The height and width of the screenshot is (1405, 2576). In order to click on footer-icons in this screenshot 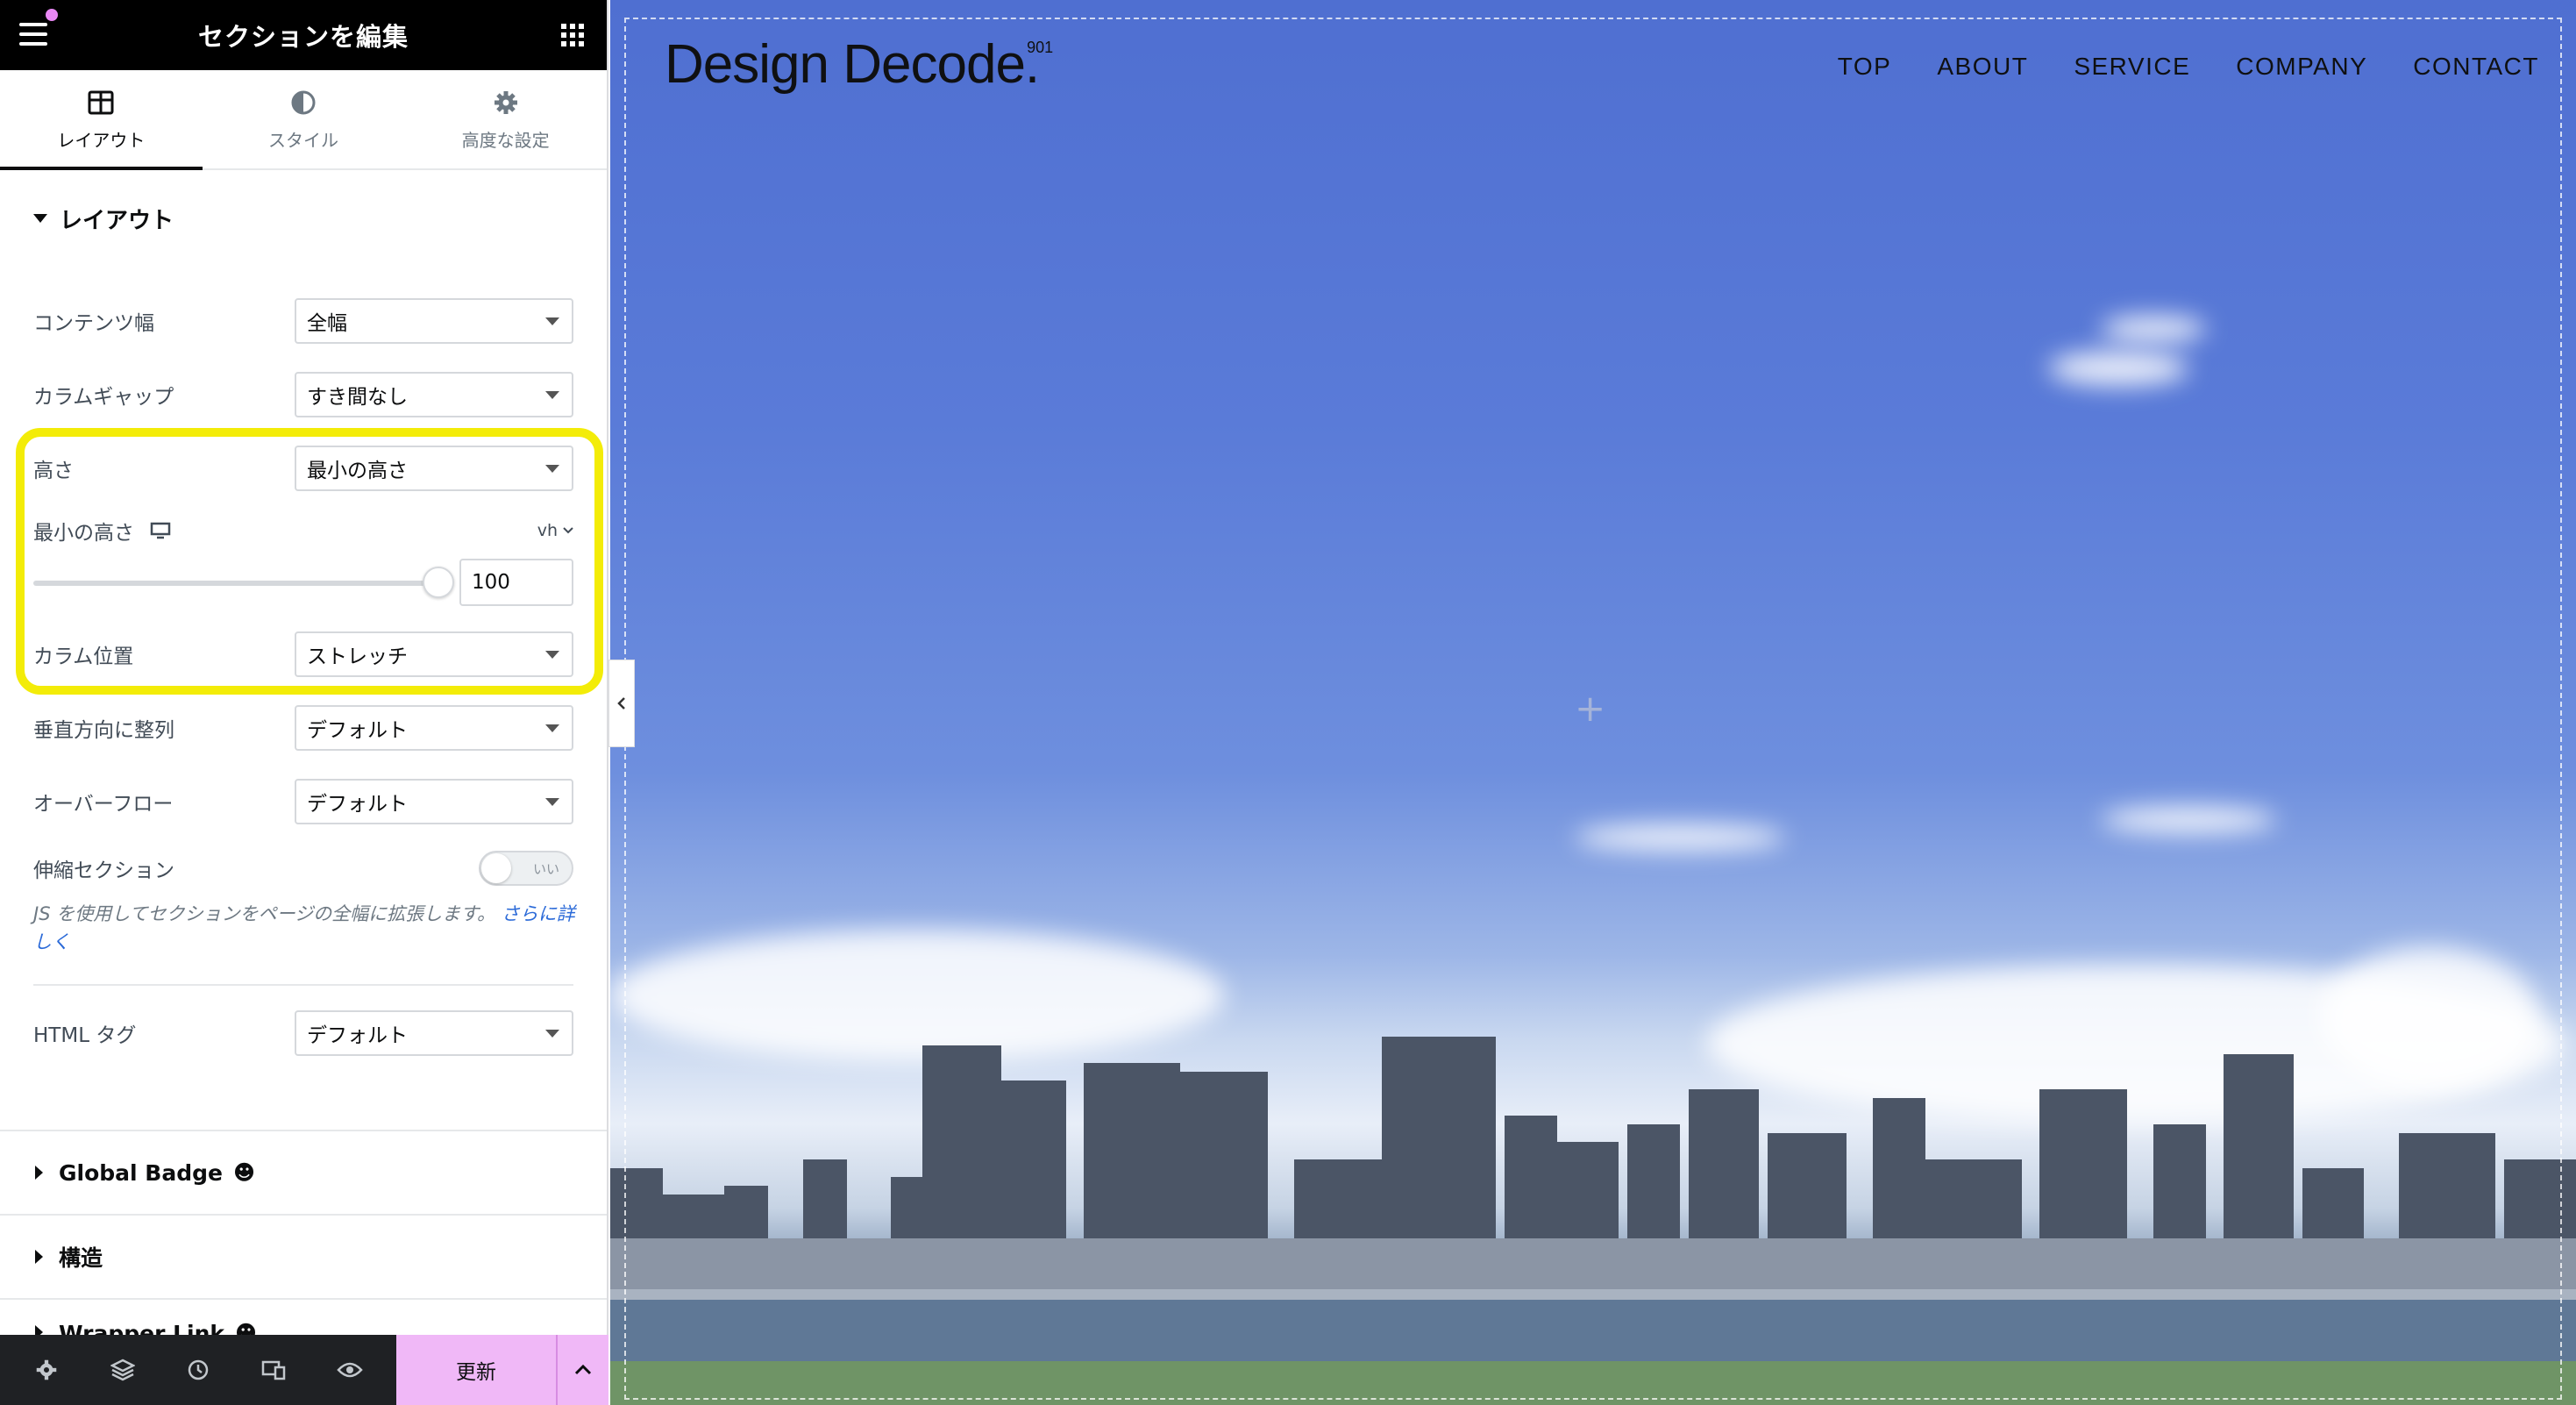, I will do `click(198, 1370)`.